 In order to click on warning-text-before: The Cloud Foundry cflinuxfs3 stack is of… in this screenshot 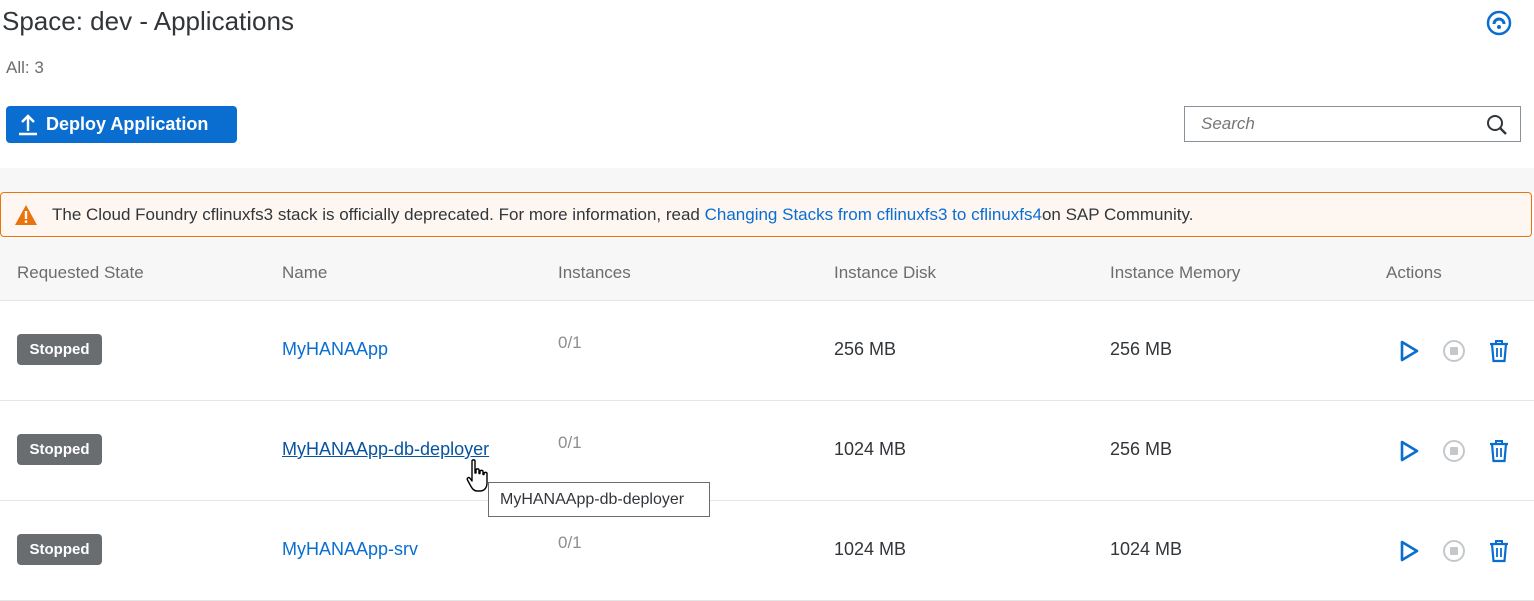, I will do `click(376, 214)`.